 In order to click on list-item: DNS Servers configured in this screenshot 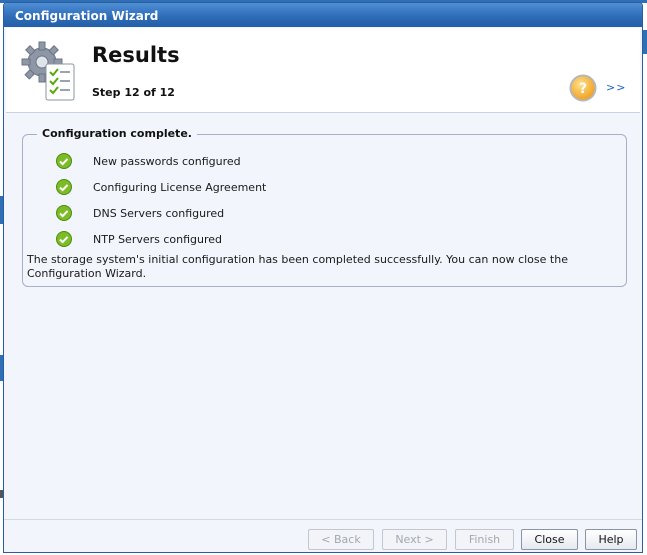, I will do `click(160, 213)`.